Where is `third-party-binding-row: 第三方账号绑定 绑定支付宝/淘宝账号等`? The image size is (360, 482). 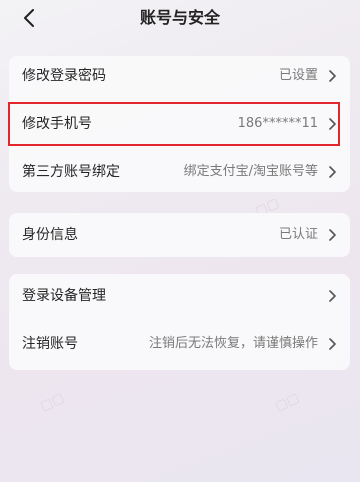 third-party-binding-row: 第三方账号绑定 绑定支付宝/淘宝账号等 is located at coordinates (179, 172).